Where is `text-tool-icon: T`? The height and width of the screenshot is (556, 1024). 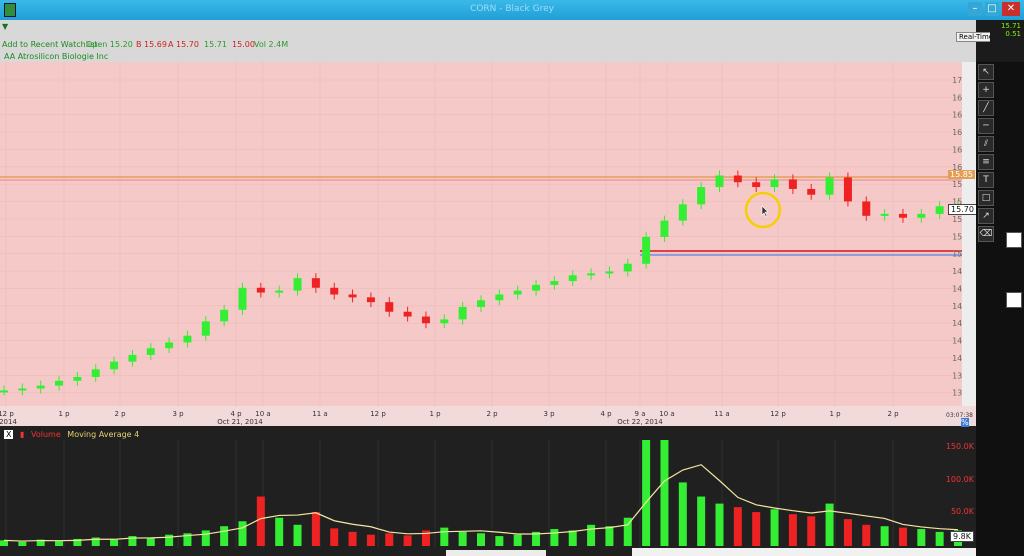 text-tool-icon: T is located at coordinates (986, 180).